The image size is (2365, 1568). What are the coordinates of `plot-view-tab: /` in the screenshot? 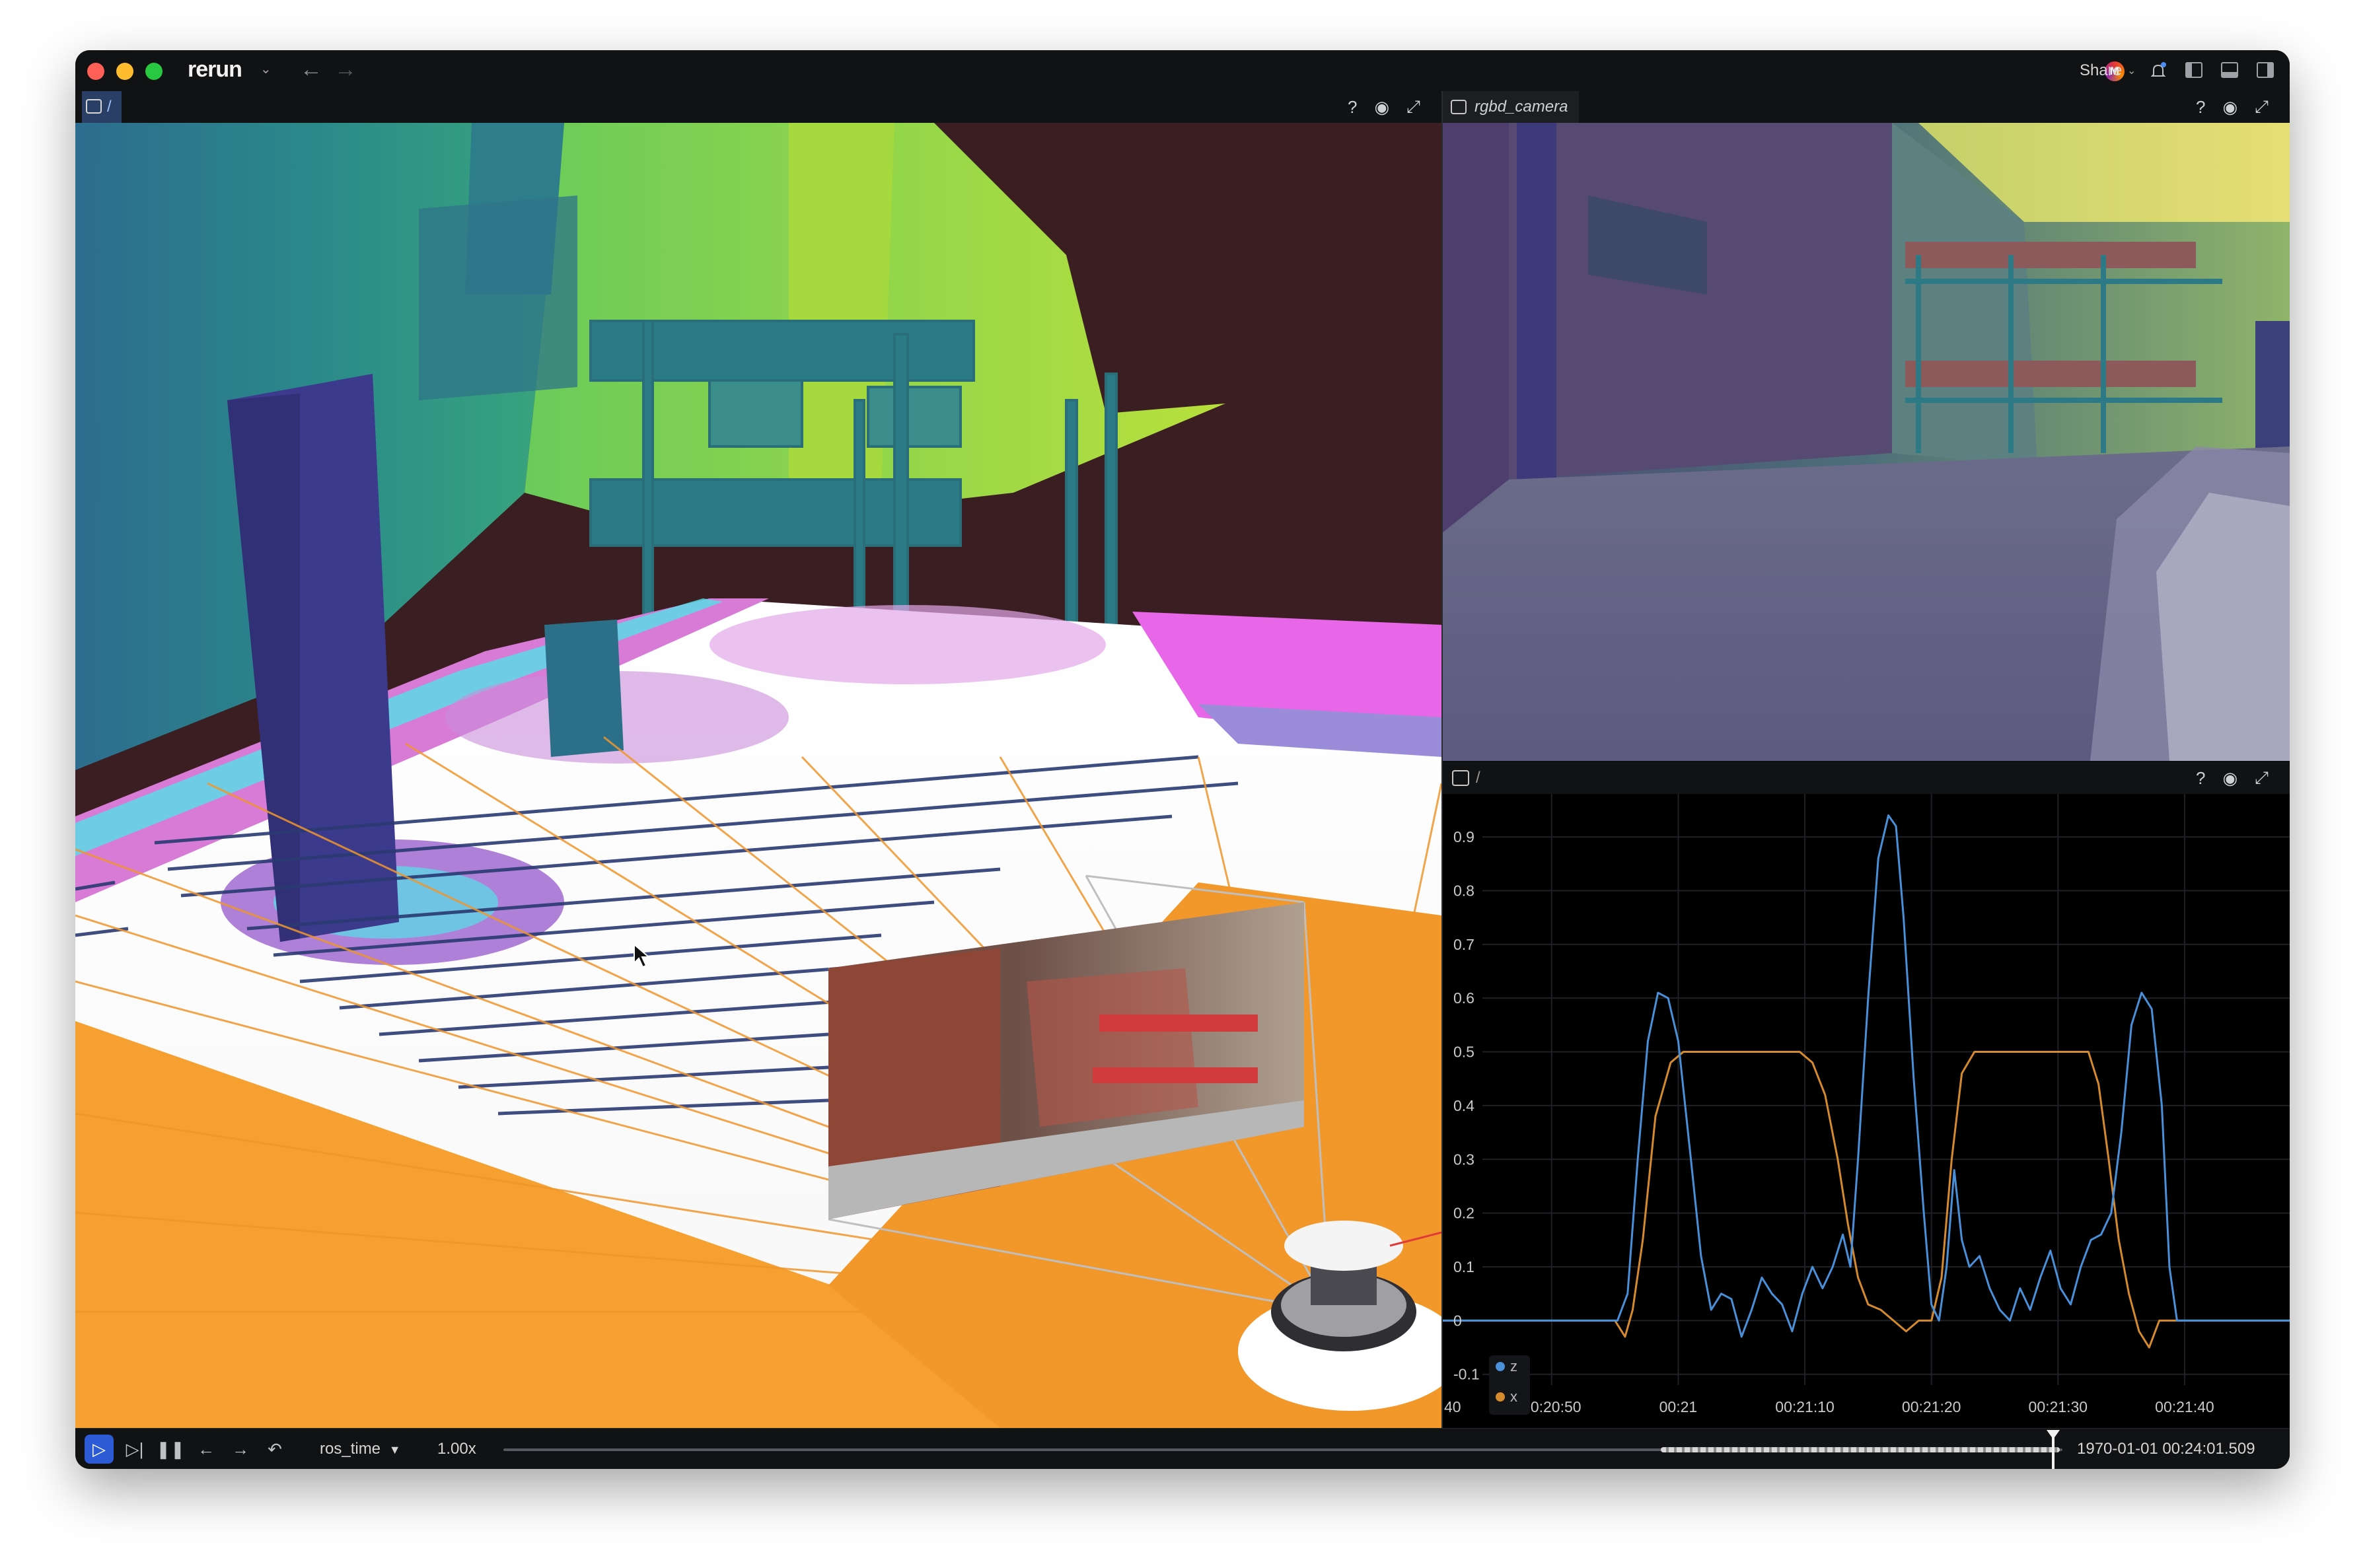 It's located at (1469, 778).